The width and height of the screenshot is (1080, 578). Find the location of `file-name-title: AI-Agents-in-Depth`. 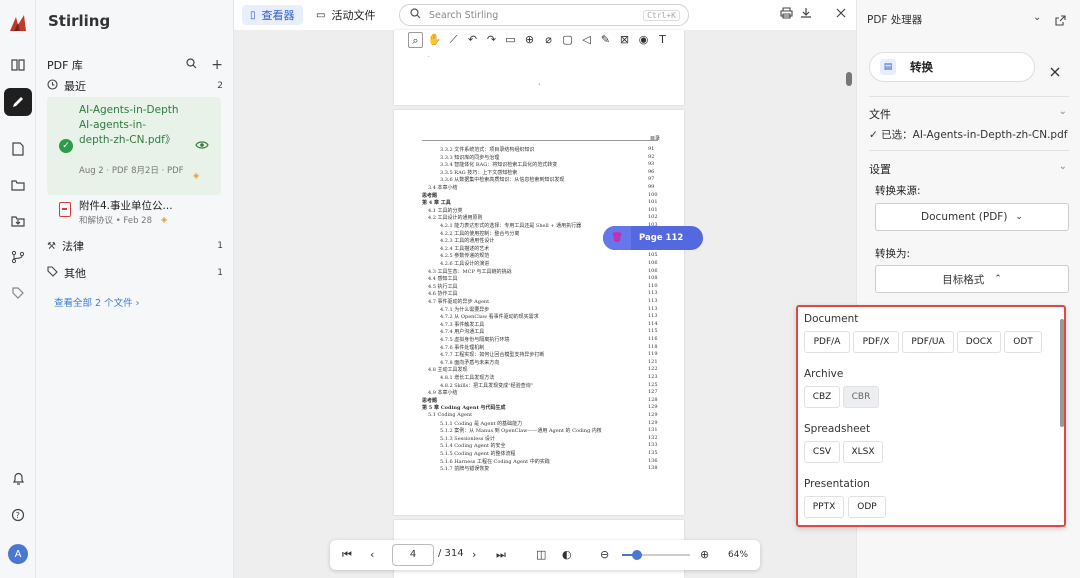

file-name-title: AI-Agents-in-Depth is located at coordinates (129, 110).